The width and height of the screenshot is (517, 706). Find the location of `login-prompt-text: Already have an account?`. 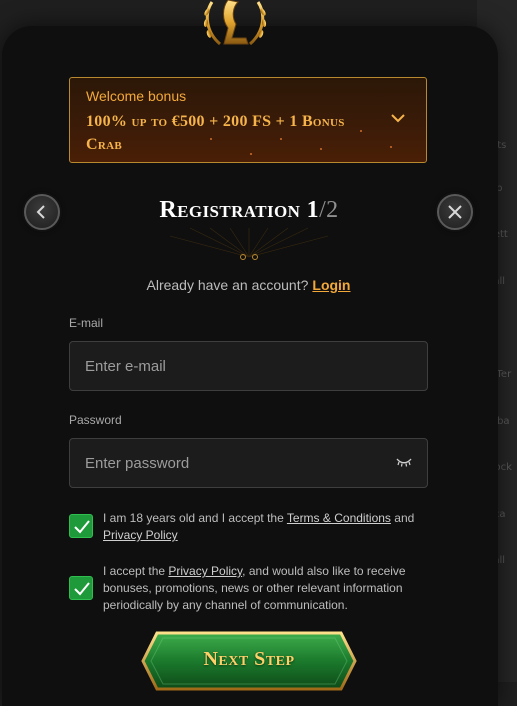

login-prompt-text: Already have an account? is located at coordinates (227, 285).